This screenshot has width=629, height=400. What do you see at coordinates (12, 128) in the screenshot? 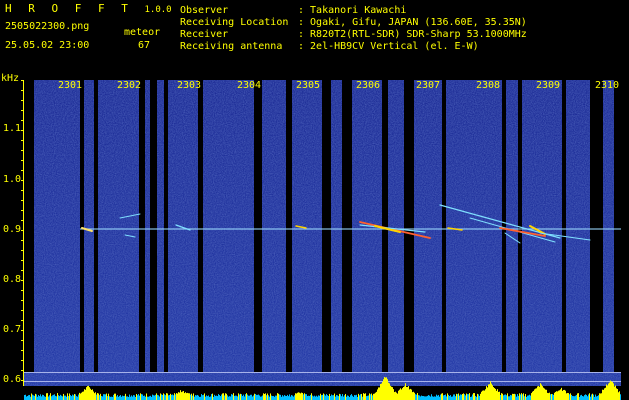
I see `y-tick-label: 1.1` at bounding box center [12, 128].